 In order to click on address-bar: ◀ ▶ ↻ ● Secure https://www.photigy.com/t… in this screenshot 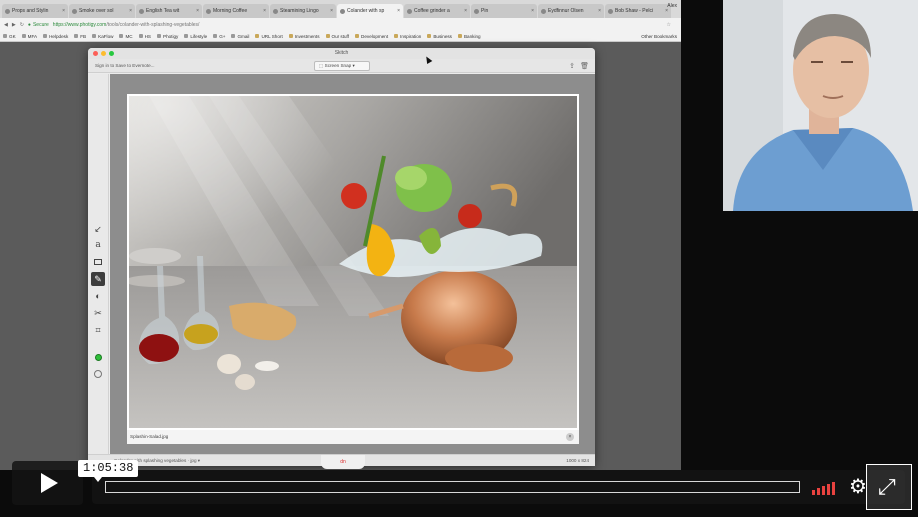, I will do `click(340, 24)`.